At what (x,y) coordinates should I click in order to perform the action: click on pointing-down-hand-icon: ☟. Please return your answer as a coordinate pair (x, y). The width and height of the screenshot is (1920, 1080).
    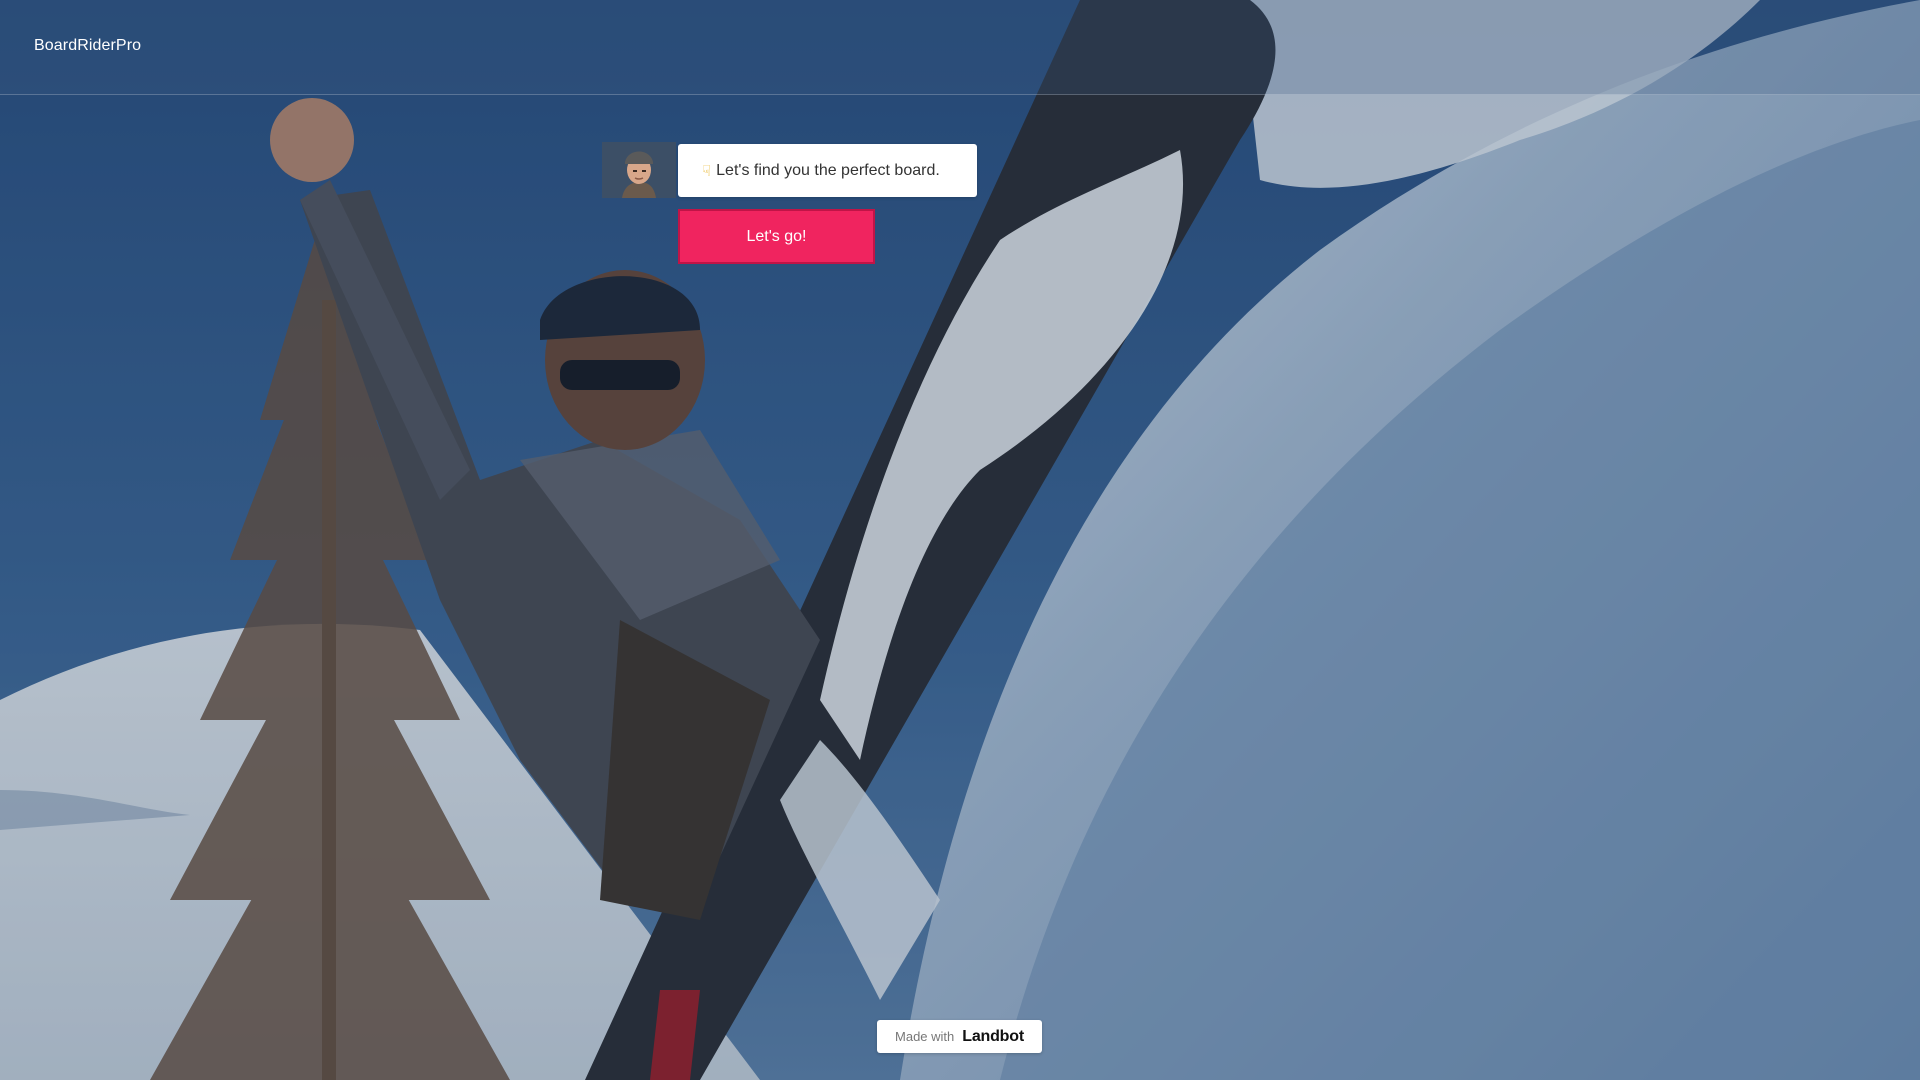
    Looking at the image, I should click on (707, 170).